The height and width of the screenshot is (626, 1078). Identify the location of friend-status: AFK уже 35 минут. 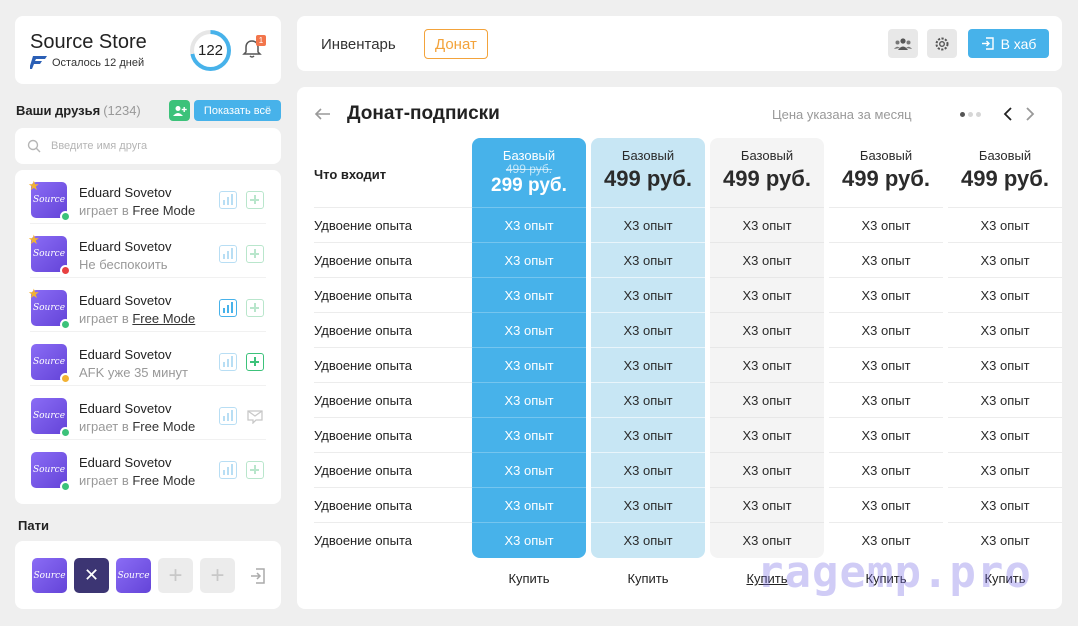
(133, 372).